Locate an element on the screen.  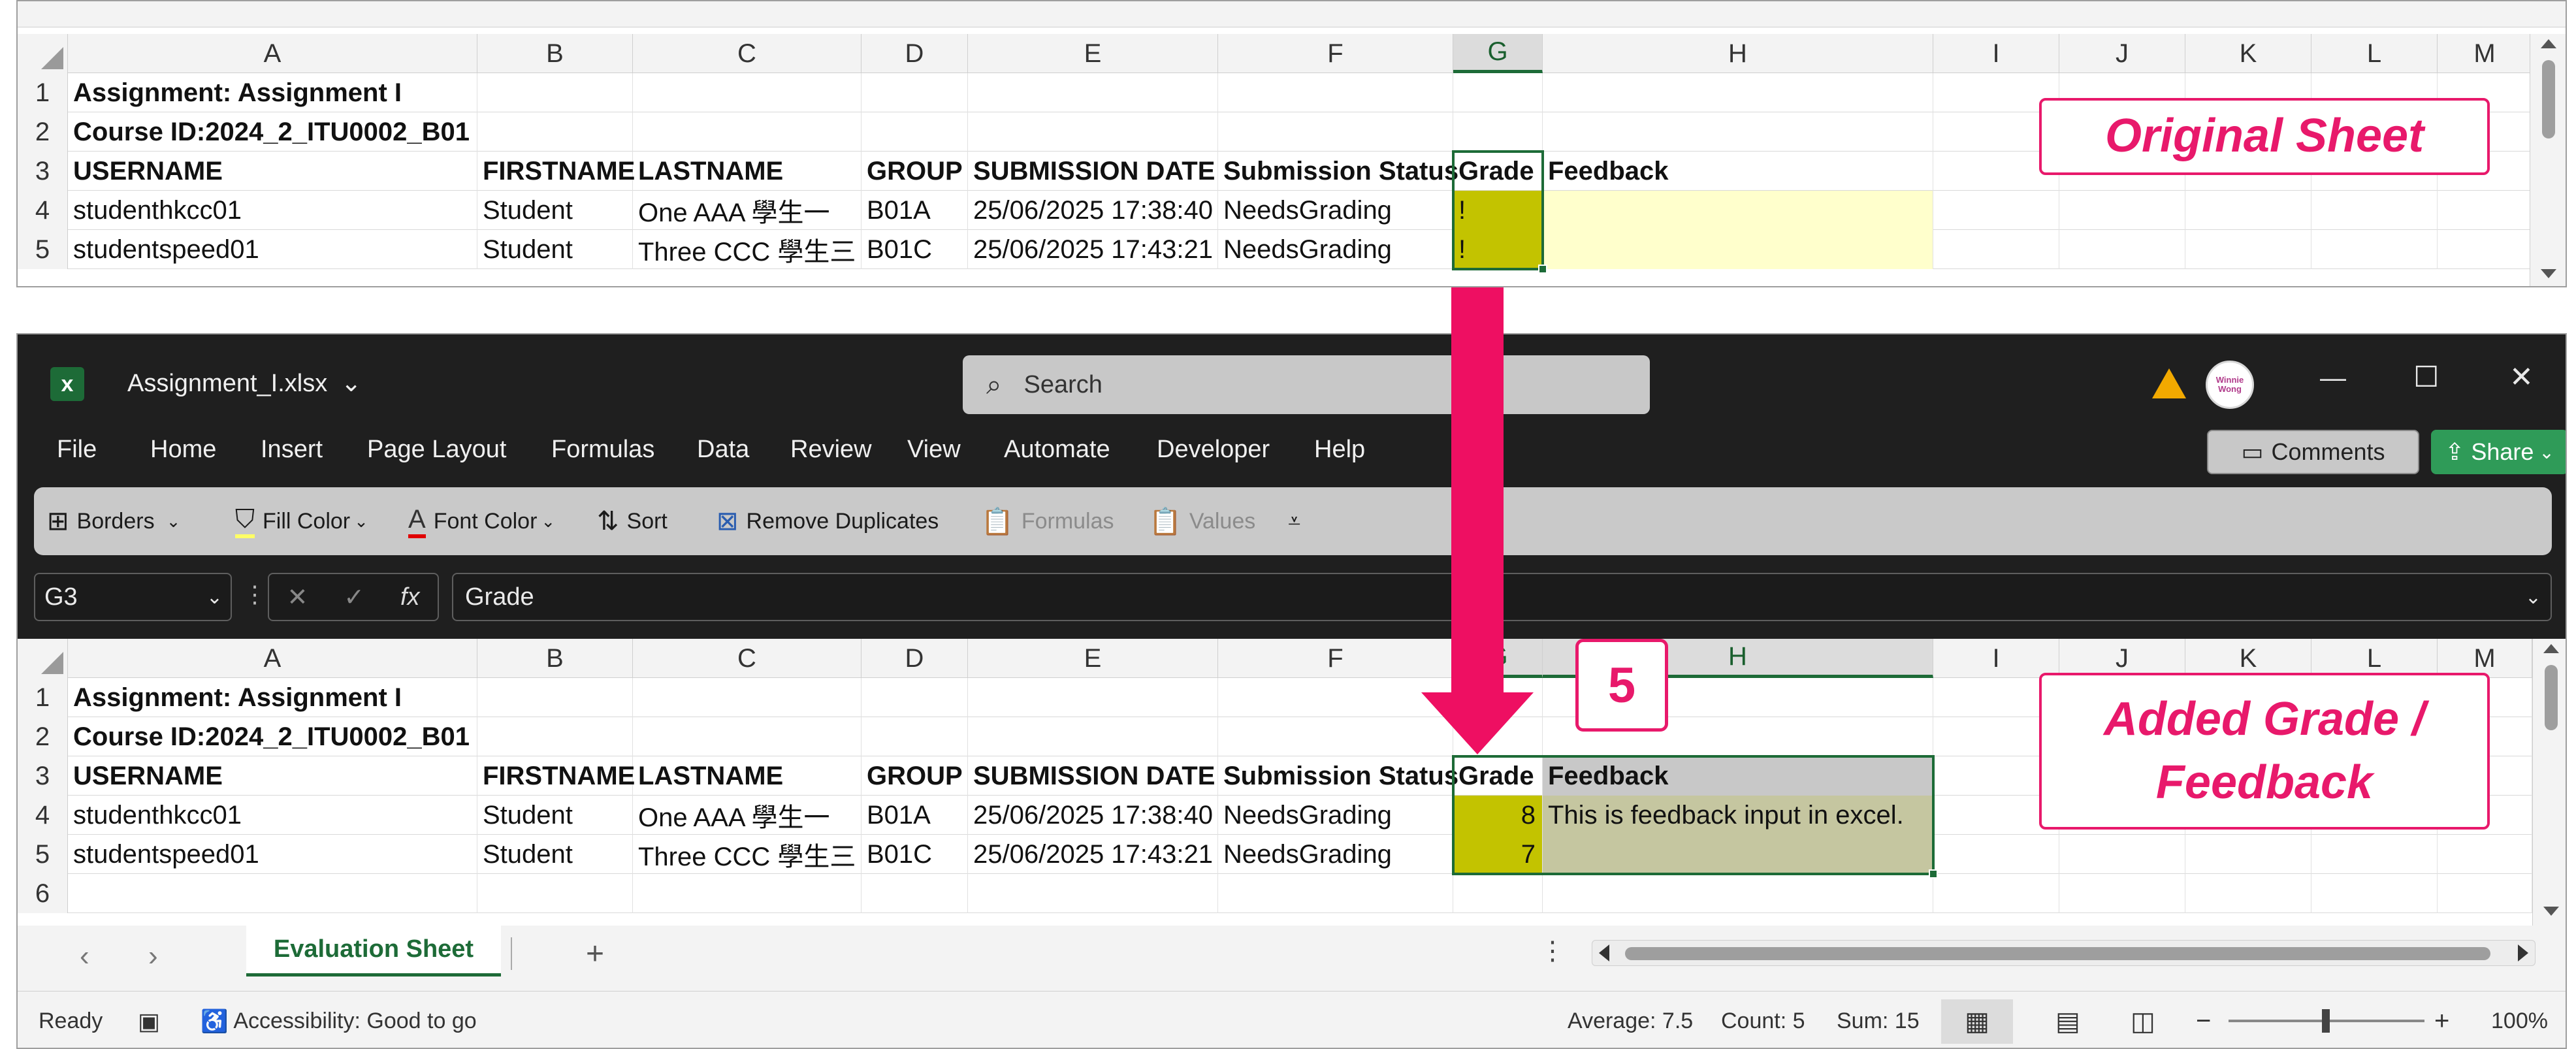
arrow-shaft is located at coordinates (1477, 489).